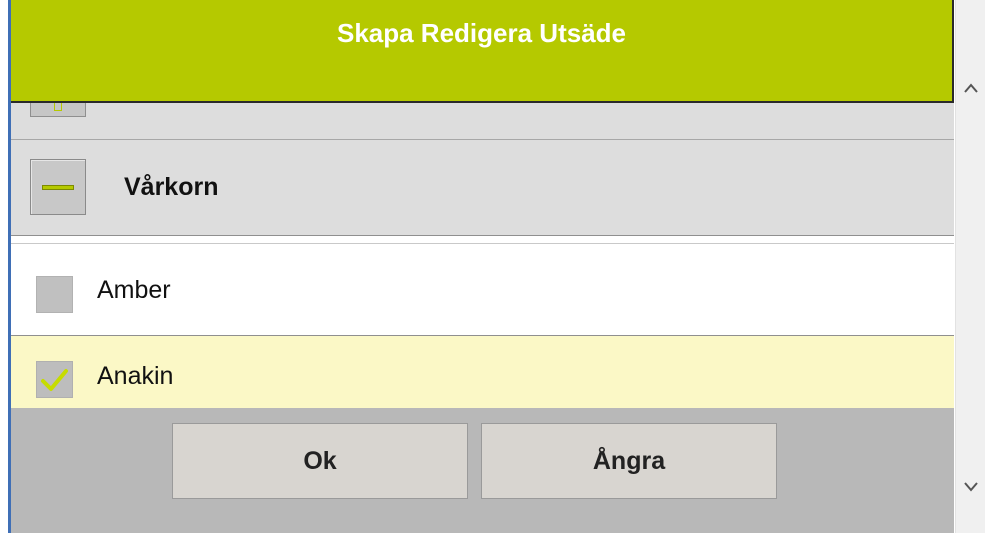 This screenshot has height=533, width=985. I want to click on plus-icon, so click(58, 107).